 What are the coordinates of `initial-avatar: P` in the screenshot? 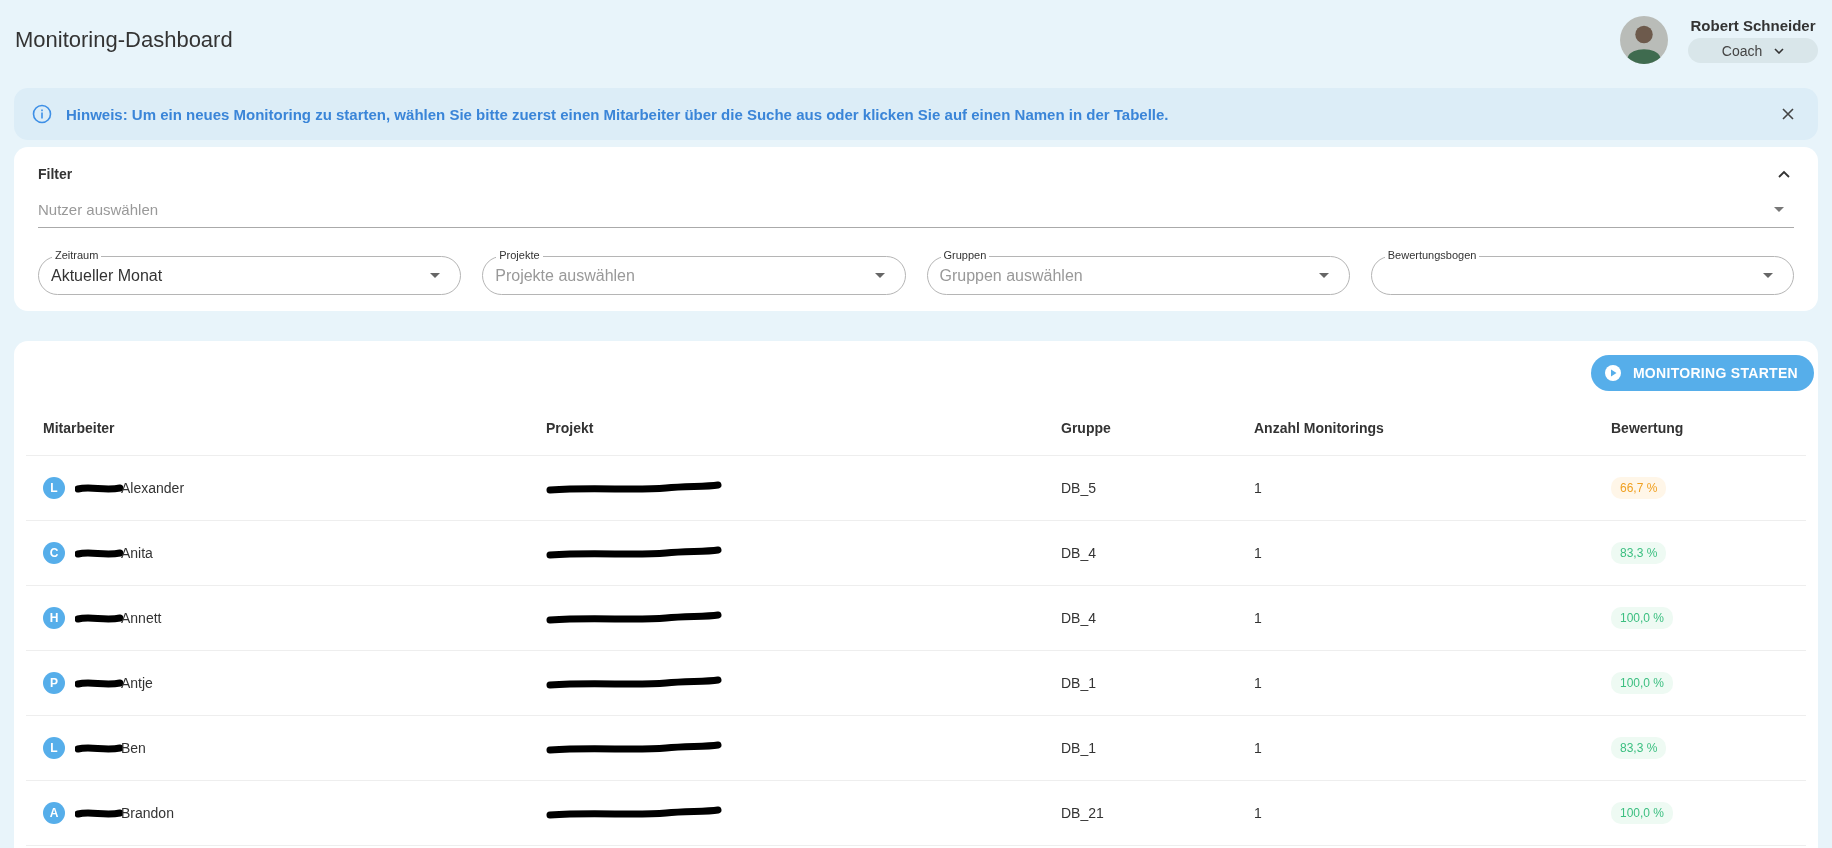 It's located at (54, 683).